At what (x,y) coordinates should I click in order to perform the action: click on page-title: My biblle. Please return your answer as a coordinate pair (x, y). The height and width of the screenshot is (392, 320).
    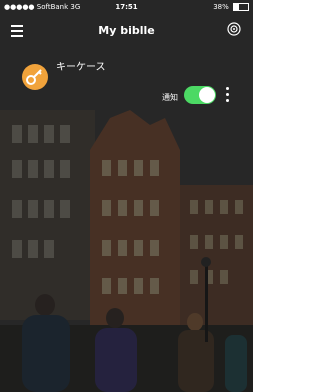
    Looking at the image, I should click on (126, 30).